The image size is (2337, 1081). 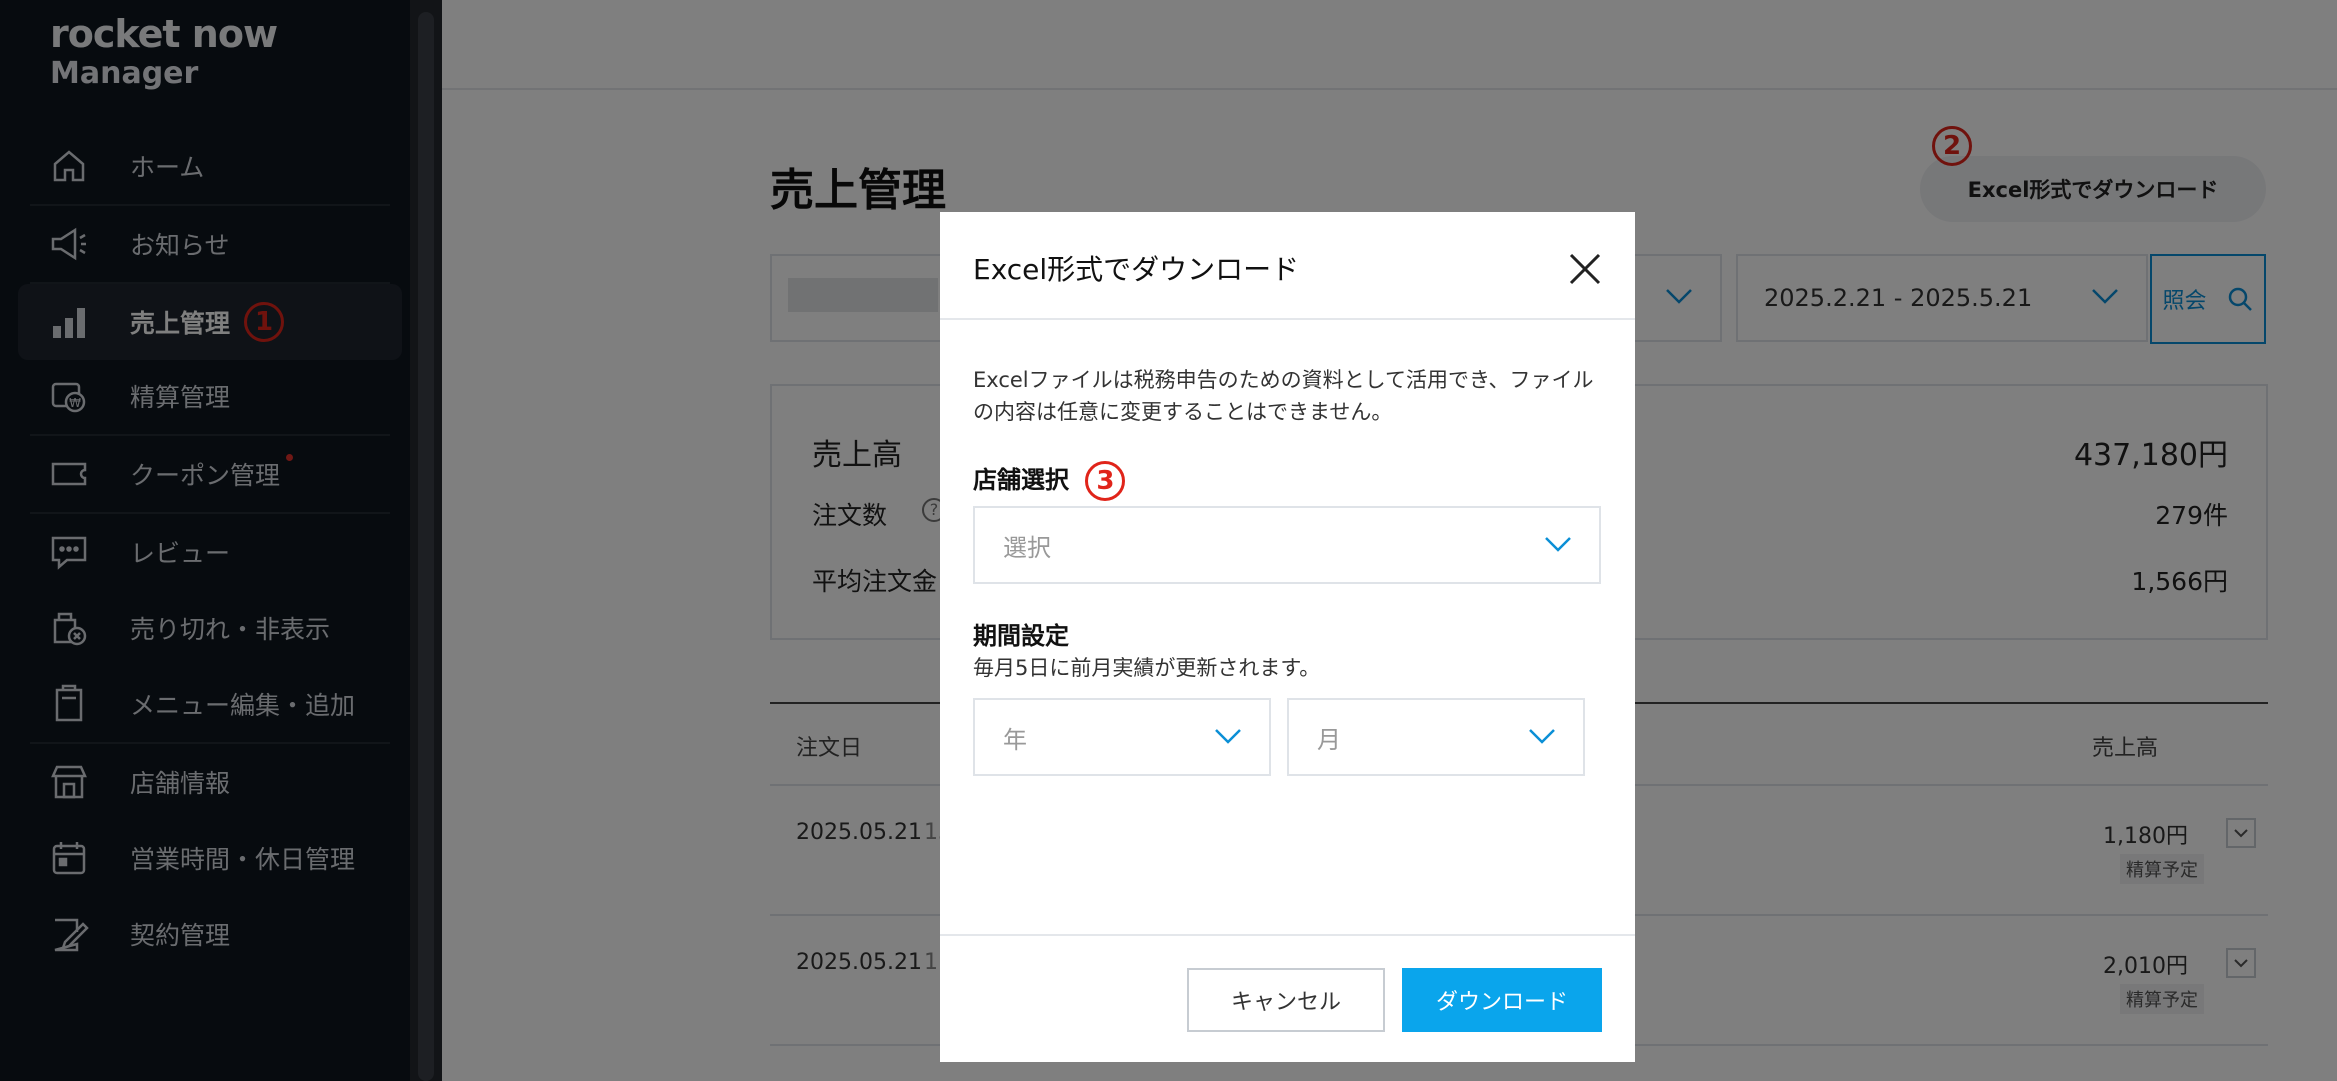 I want to click on annotation-marker-3: 3, so click(x=1105, y=481).